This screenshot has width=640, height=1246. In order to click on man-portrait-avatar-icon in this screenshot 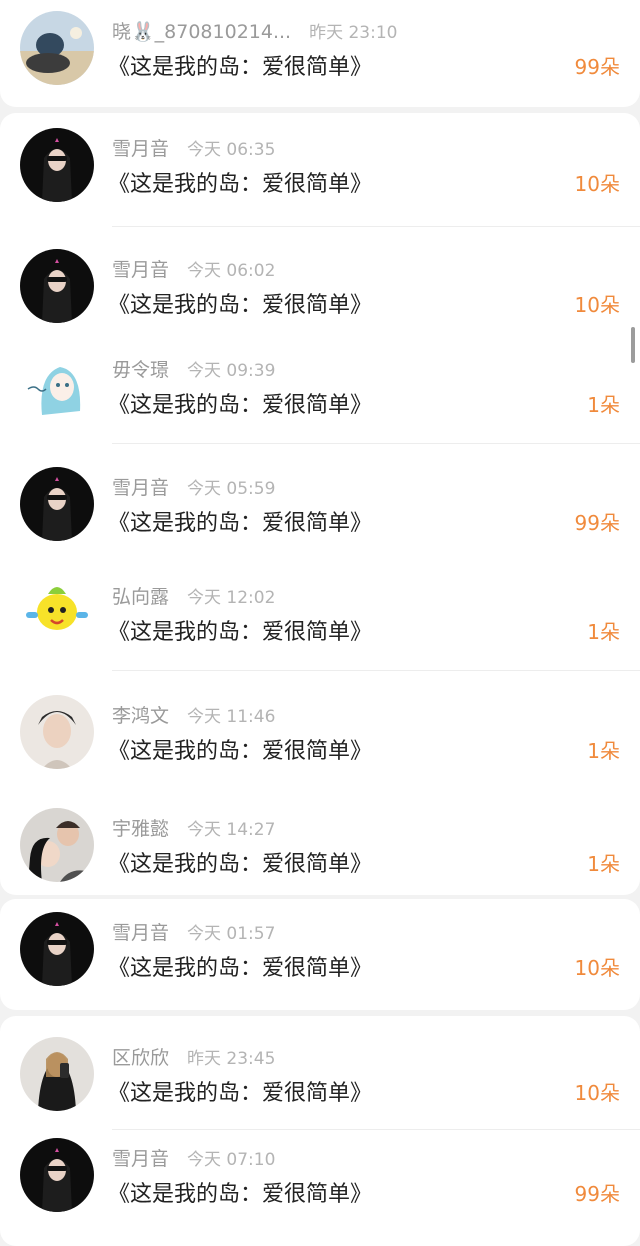, I will do `click(57, 732)`.